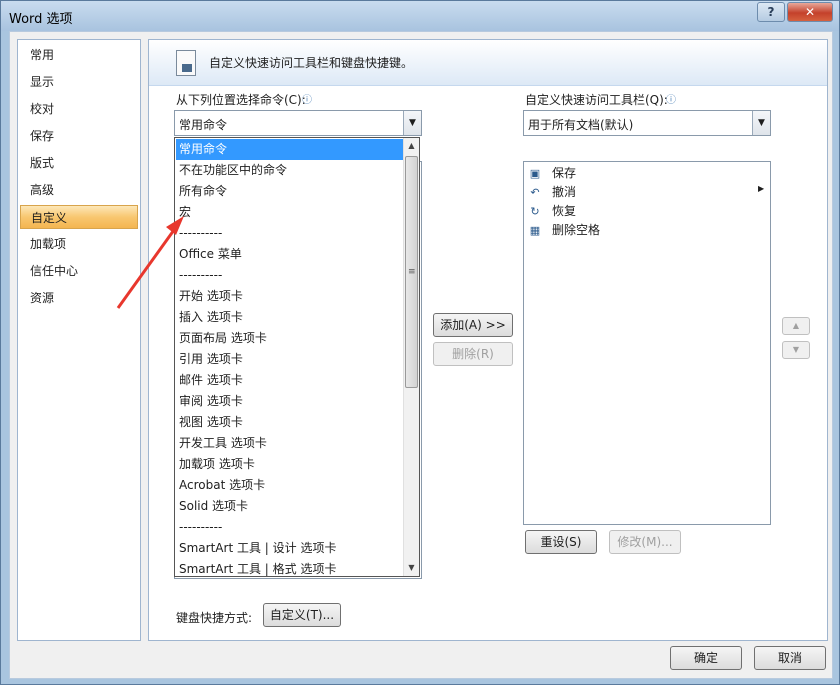 This screenshot has width=840, height=685. What do you see at coordinates (290, 422) in the screenshot?
I see `dropdown-option: 视图 选项卡` at bounding box center [290, 422].